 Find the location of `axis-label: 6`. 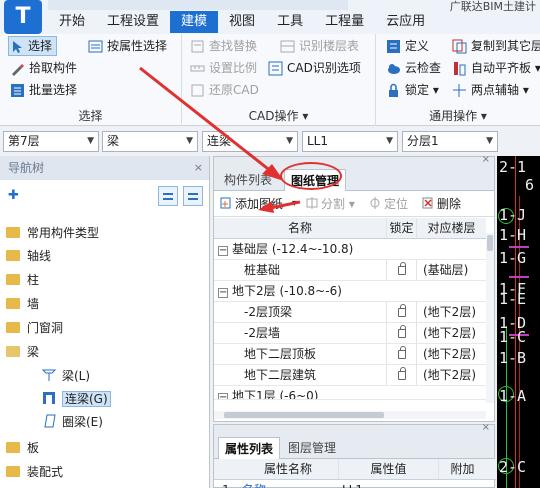

axis-label: 6 is located at coordinates (530, 185).